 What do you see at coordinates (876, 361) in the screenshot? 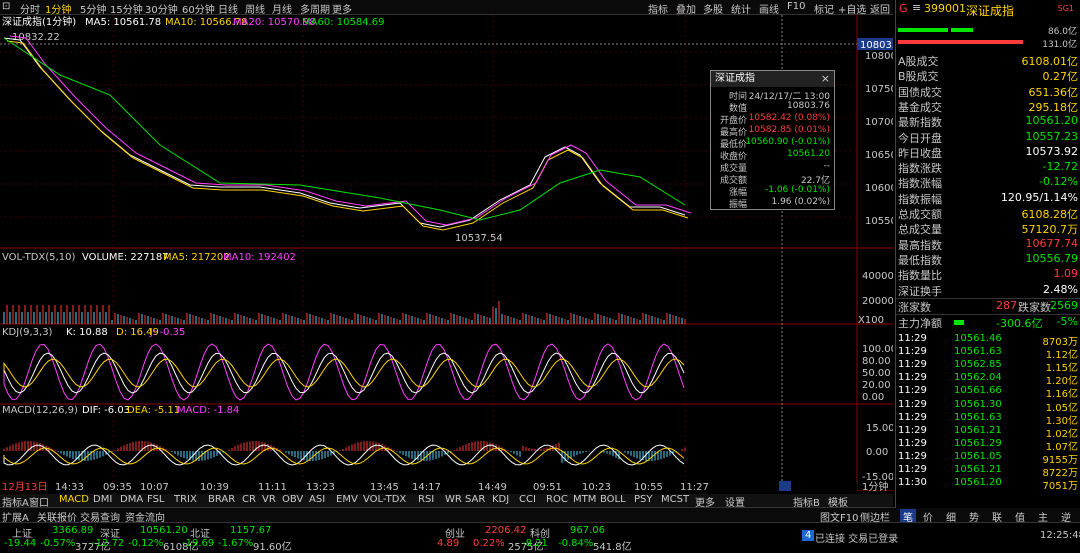
I see `kdj-tick: 80.00` at bounding box center [876, 361].